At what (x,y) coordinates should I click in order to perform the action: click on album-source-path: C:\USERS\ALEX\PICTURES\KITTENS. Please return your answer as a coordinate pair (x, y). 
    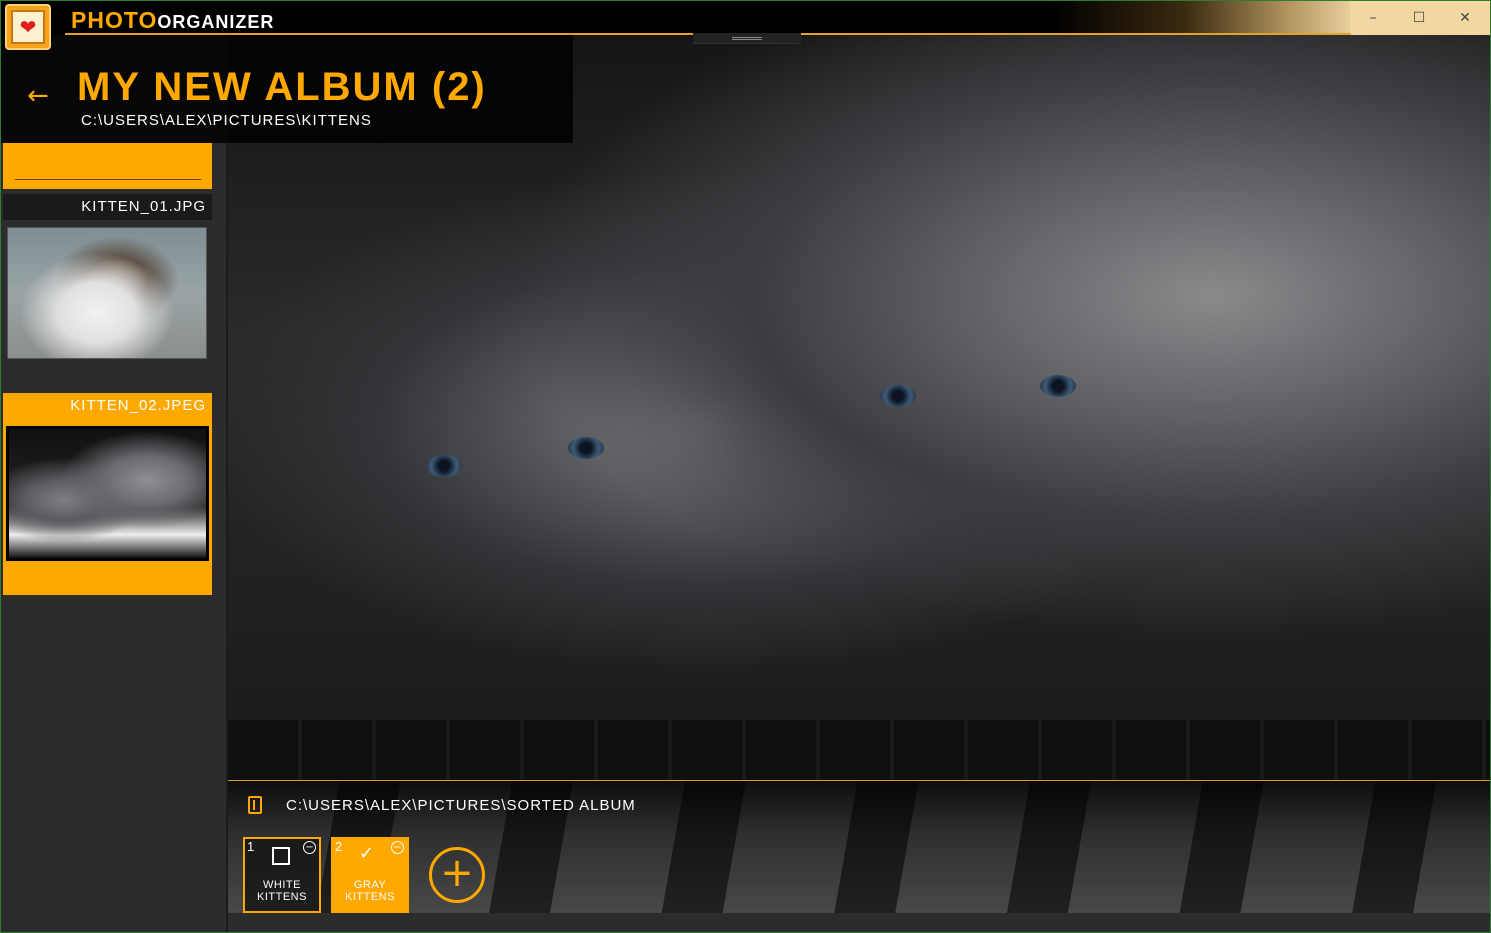
    Looking at the image, I should click on (226, 120).